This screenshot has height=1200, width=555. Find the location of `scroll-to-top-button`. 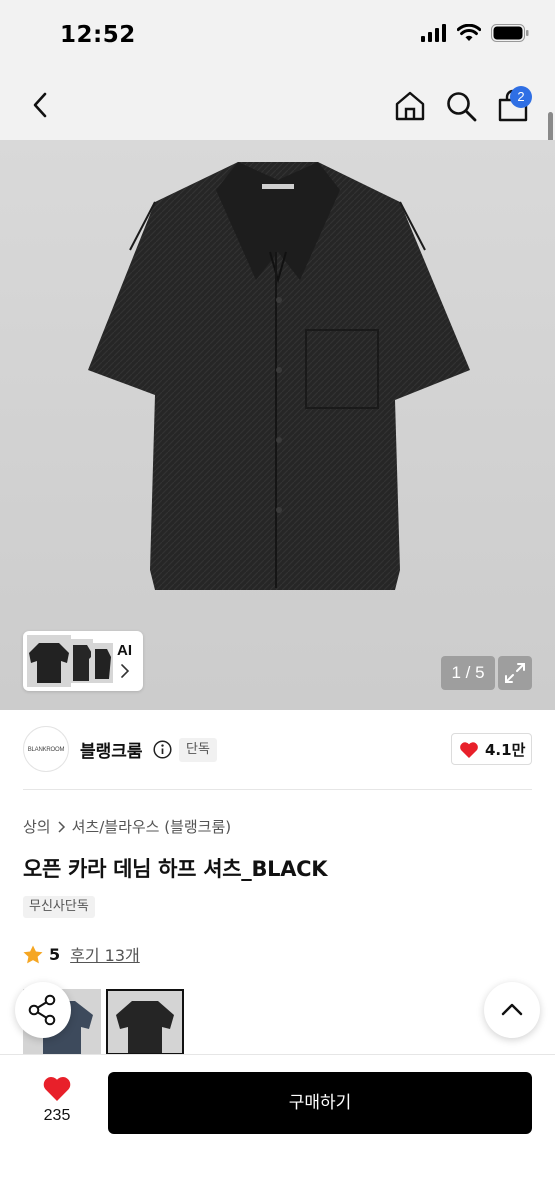

scroll-to-top-button is located at coordinates (512, 1010).